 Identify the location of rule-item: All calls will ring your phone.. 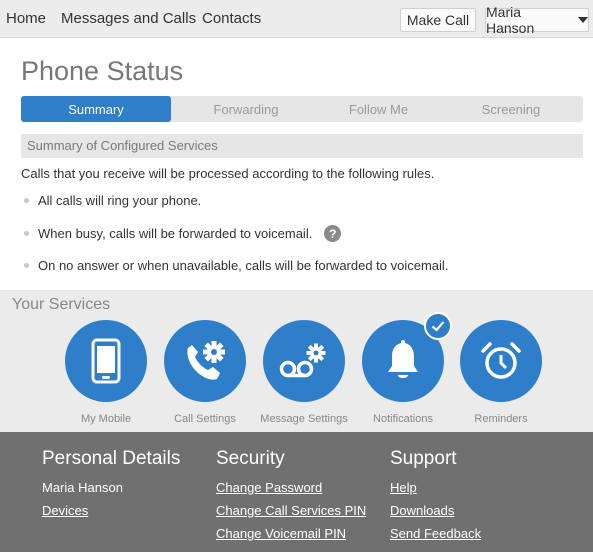
(112, 200).